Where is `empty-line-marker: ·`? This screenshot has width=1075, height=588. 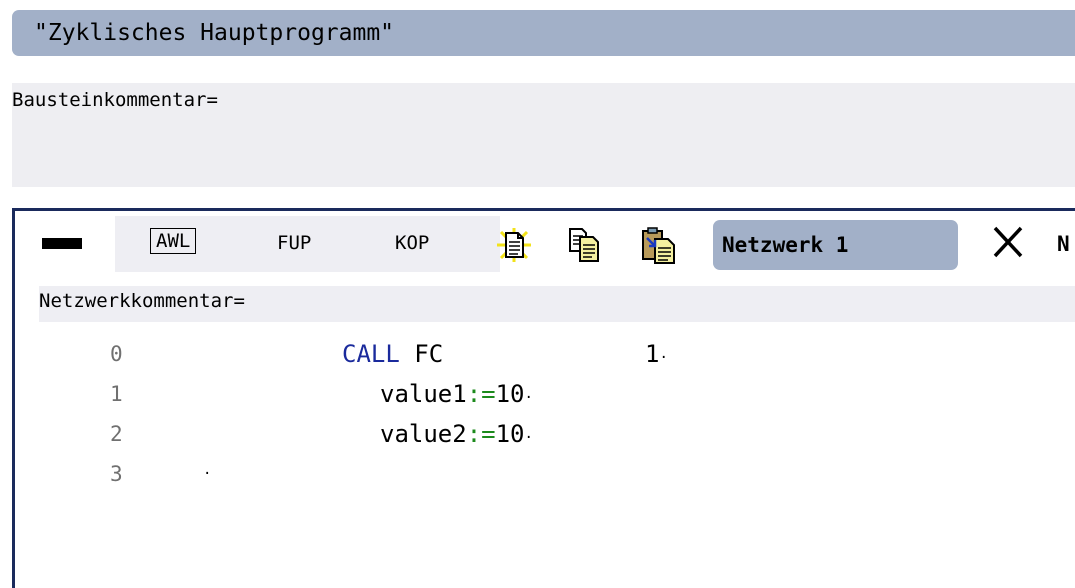 empty-line-marker: · is located at coordinates (207, 474).